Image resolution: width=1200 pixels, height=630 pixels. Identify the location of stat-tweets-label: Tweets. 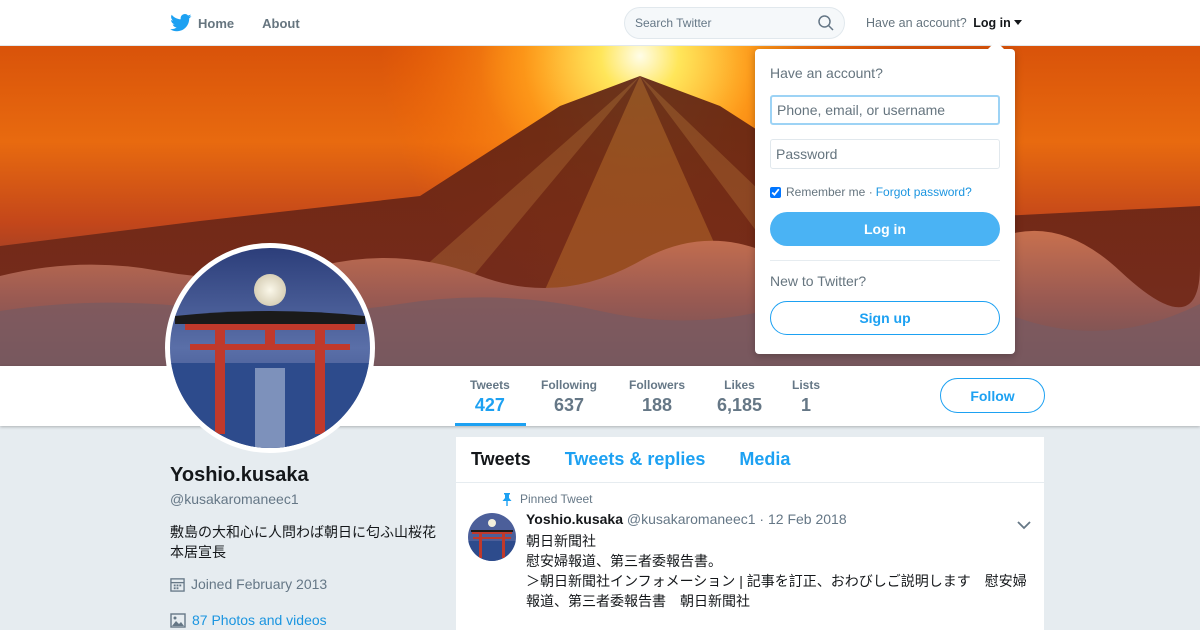
(490, 385).